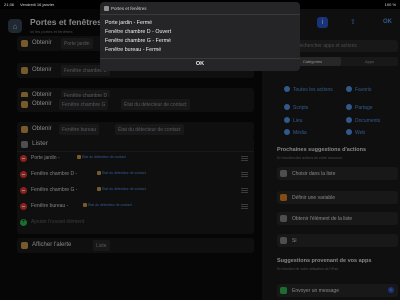  I want to click on alert-line: Fenêtre chambre D - Ouvert, so click(138, 32).